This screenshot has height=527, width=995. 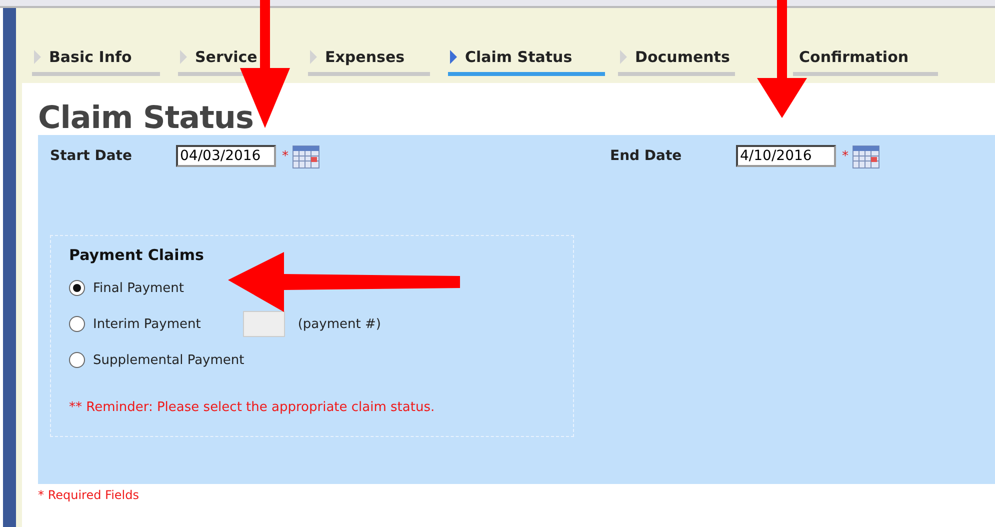 What do you see at coordinates (263, 324) in the screenshot?
I see `payment-number-field` at bounding box center [263, 324].